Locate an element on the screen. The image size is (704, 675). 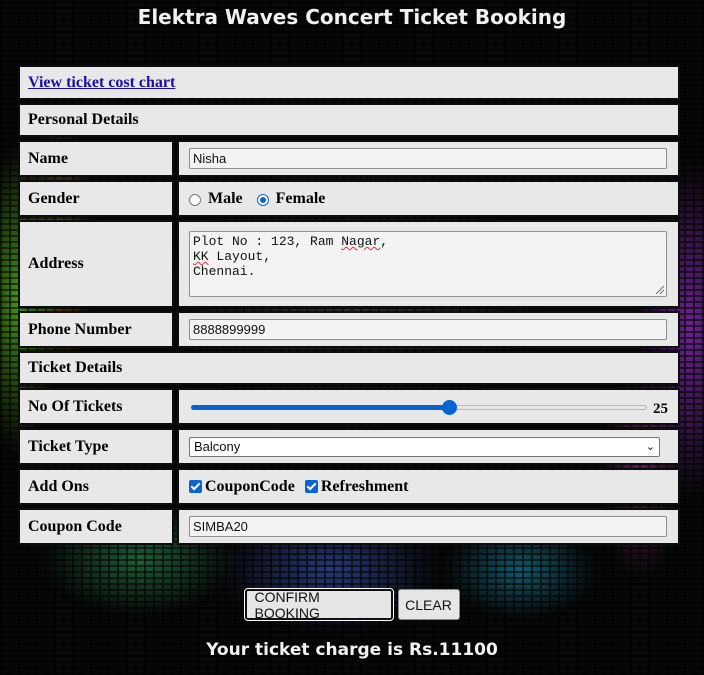
male-radio is located at coordinates (195, 199).